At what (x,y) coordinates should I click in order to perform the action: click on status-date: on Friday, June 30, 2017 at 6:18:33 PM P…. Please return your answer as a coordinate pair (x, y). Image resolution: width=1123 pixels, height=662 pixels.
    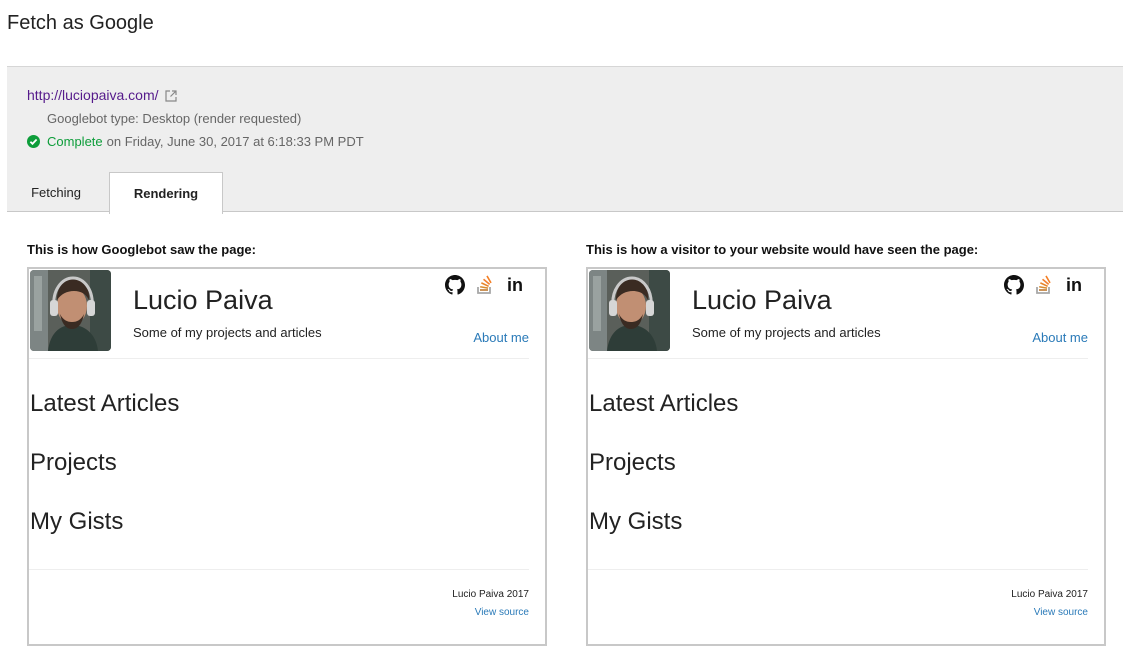
    Looking at the image, I should click on (235, 141).